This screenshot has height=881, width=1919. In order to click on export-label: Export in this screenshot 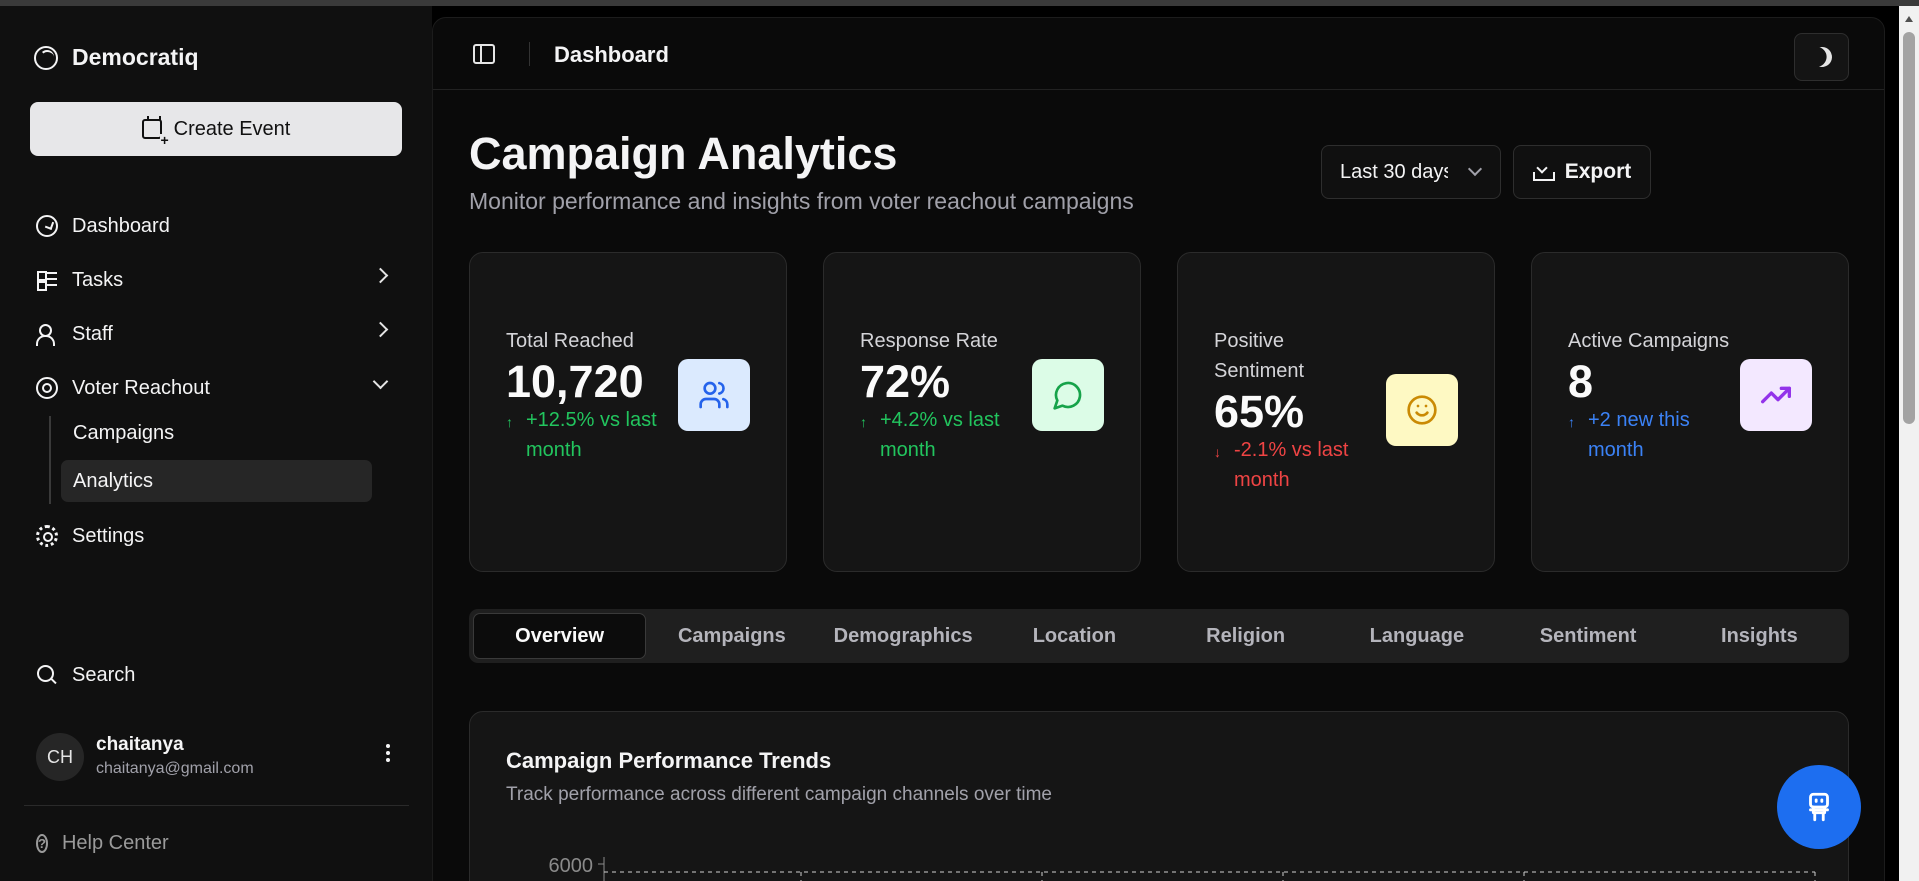, I will do `click(1598, 171)`.